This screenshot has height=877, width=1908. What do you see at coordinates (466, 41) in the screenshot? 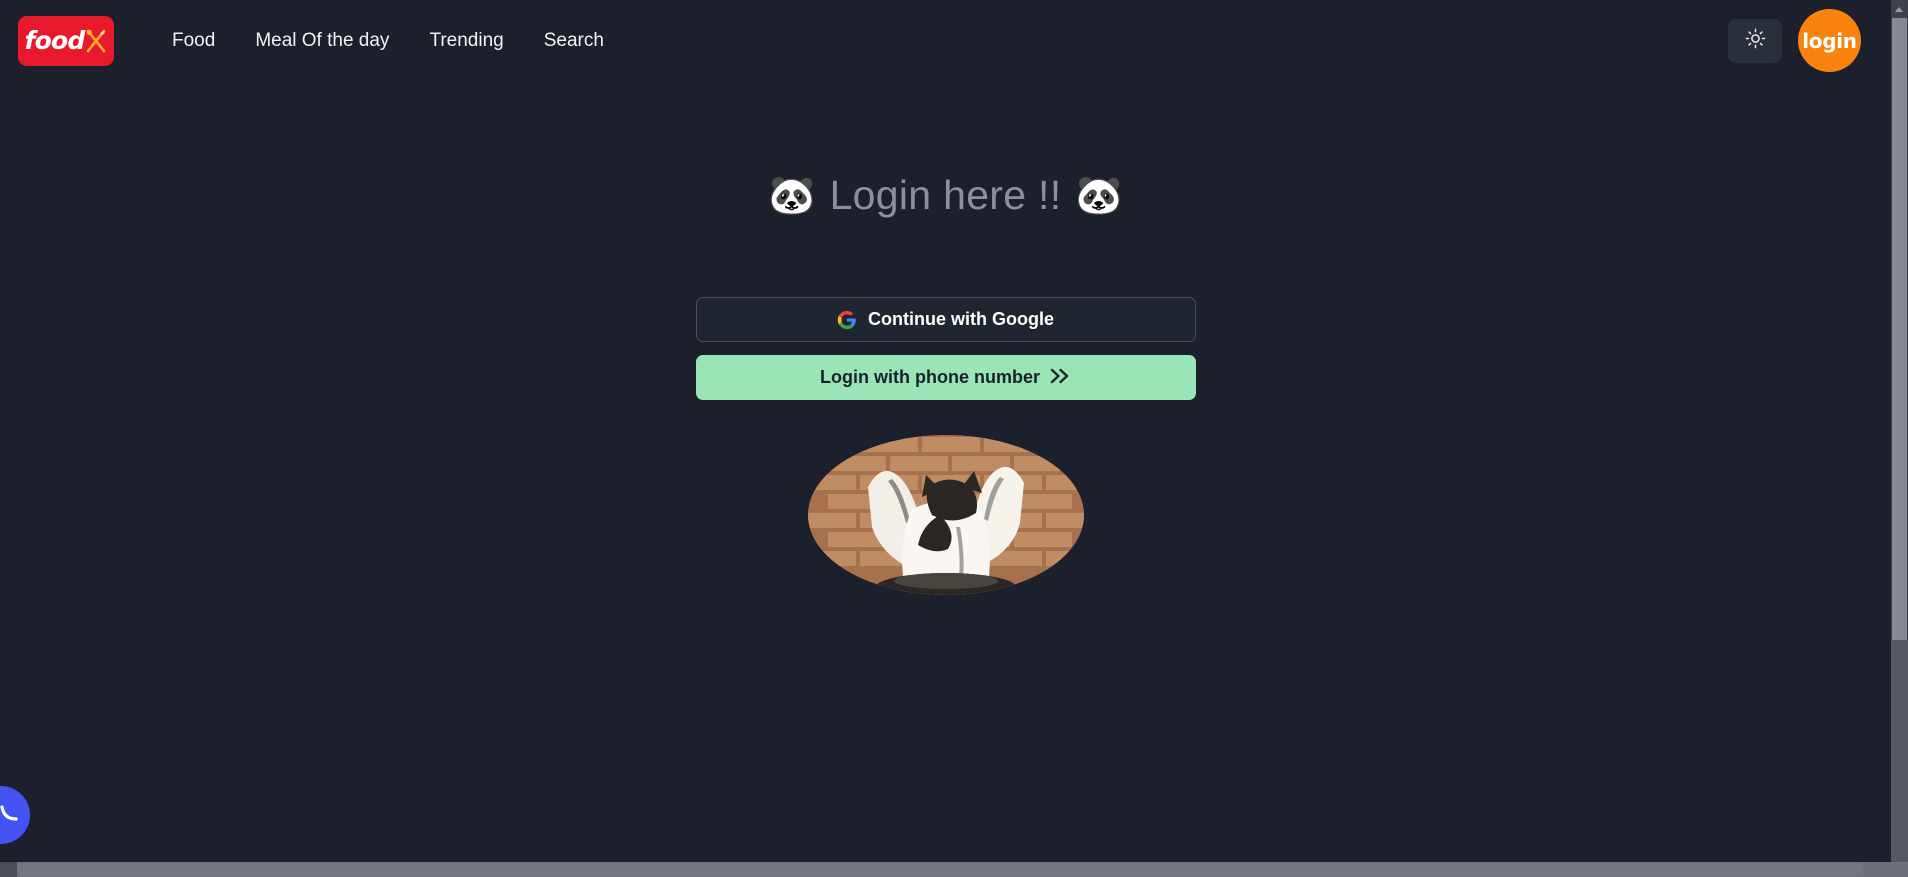
I see `nav-link-trending: Trending` at bounding box center [466, 41].